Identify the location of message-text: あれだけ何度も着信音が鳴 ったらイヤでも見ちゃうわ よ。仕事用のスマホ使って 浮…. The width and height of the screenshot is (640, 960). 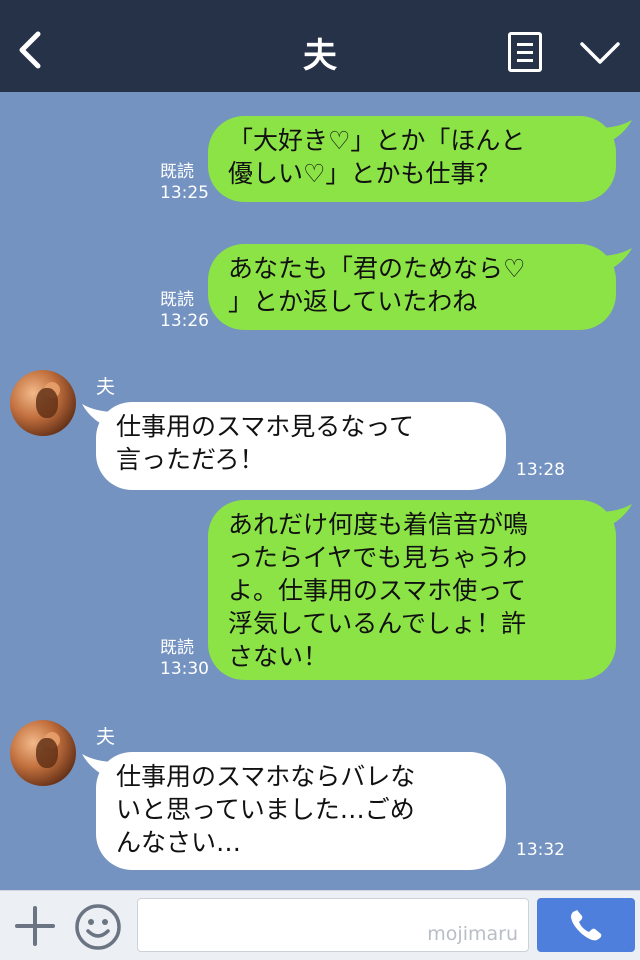
(378, 590).